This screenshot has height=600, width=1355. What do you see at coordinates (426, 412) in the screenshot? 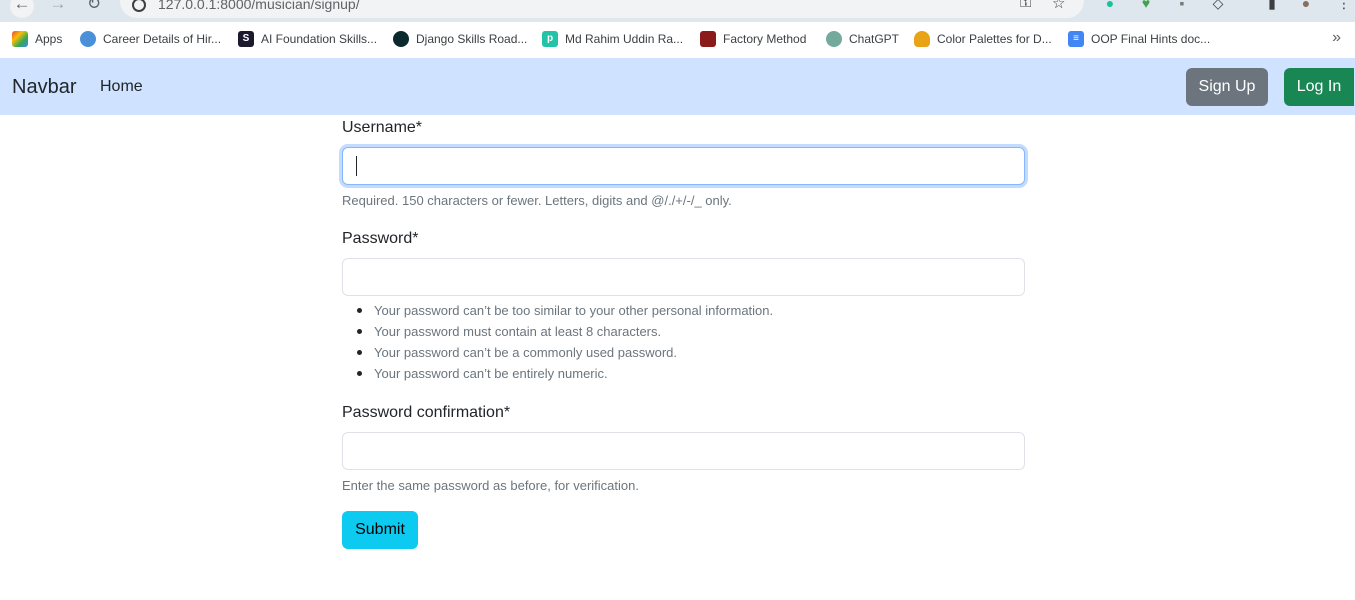
I see `password-confirmation-label: Password confirmation*` at bounding box center [426, 412].